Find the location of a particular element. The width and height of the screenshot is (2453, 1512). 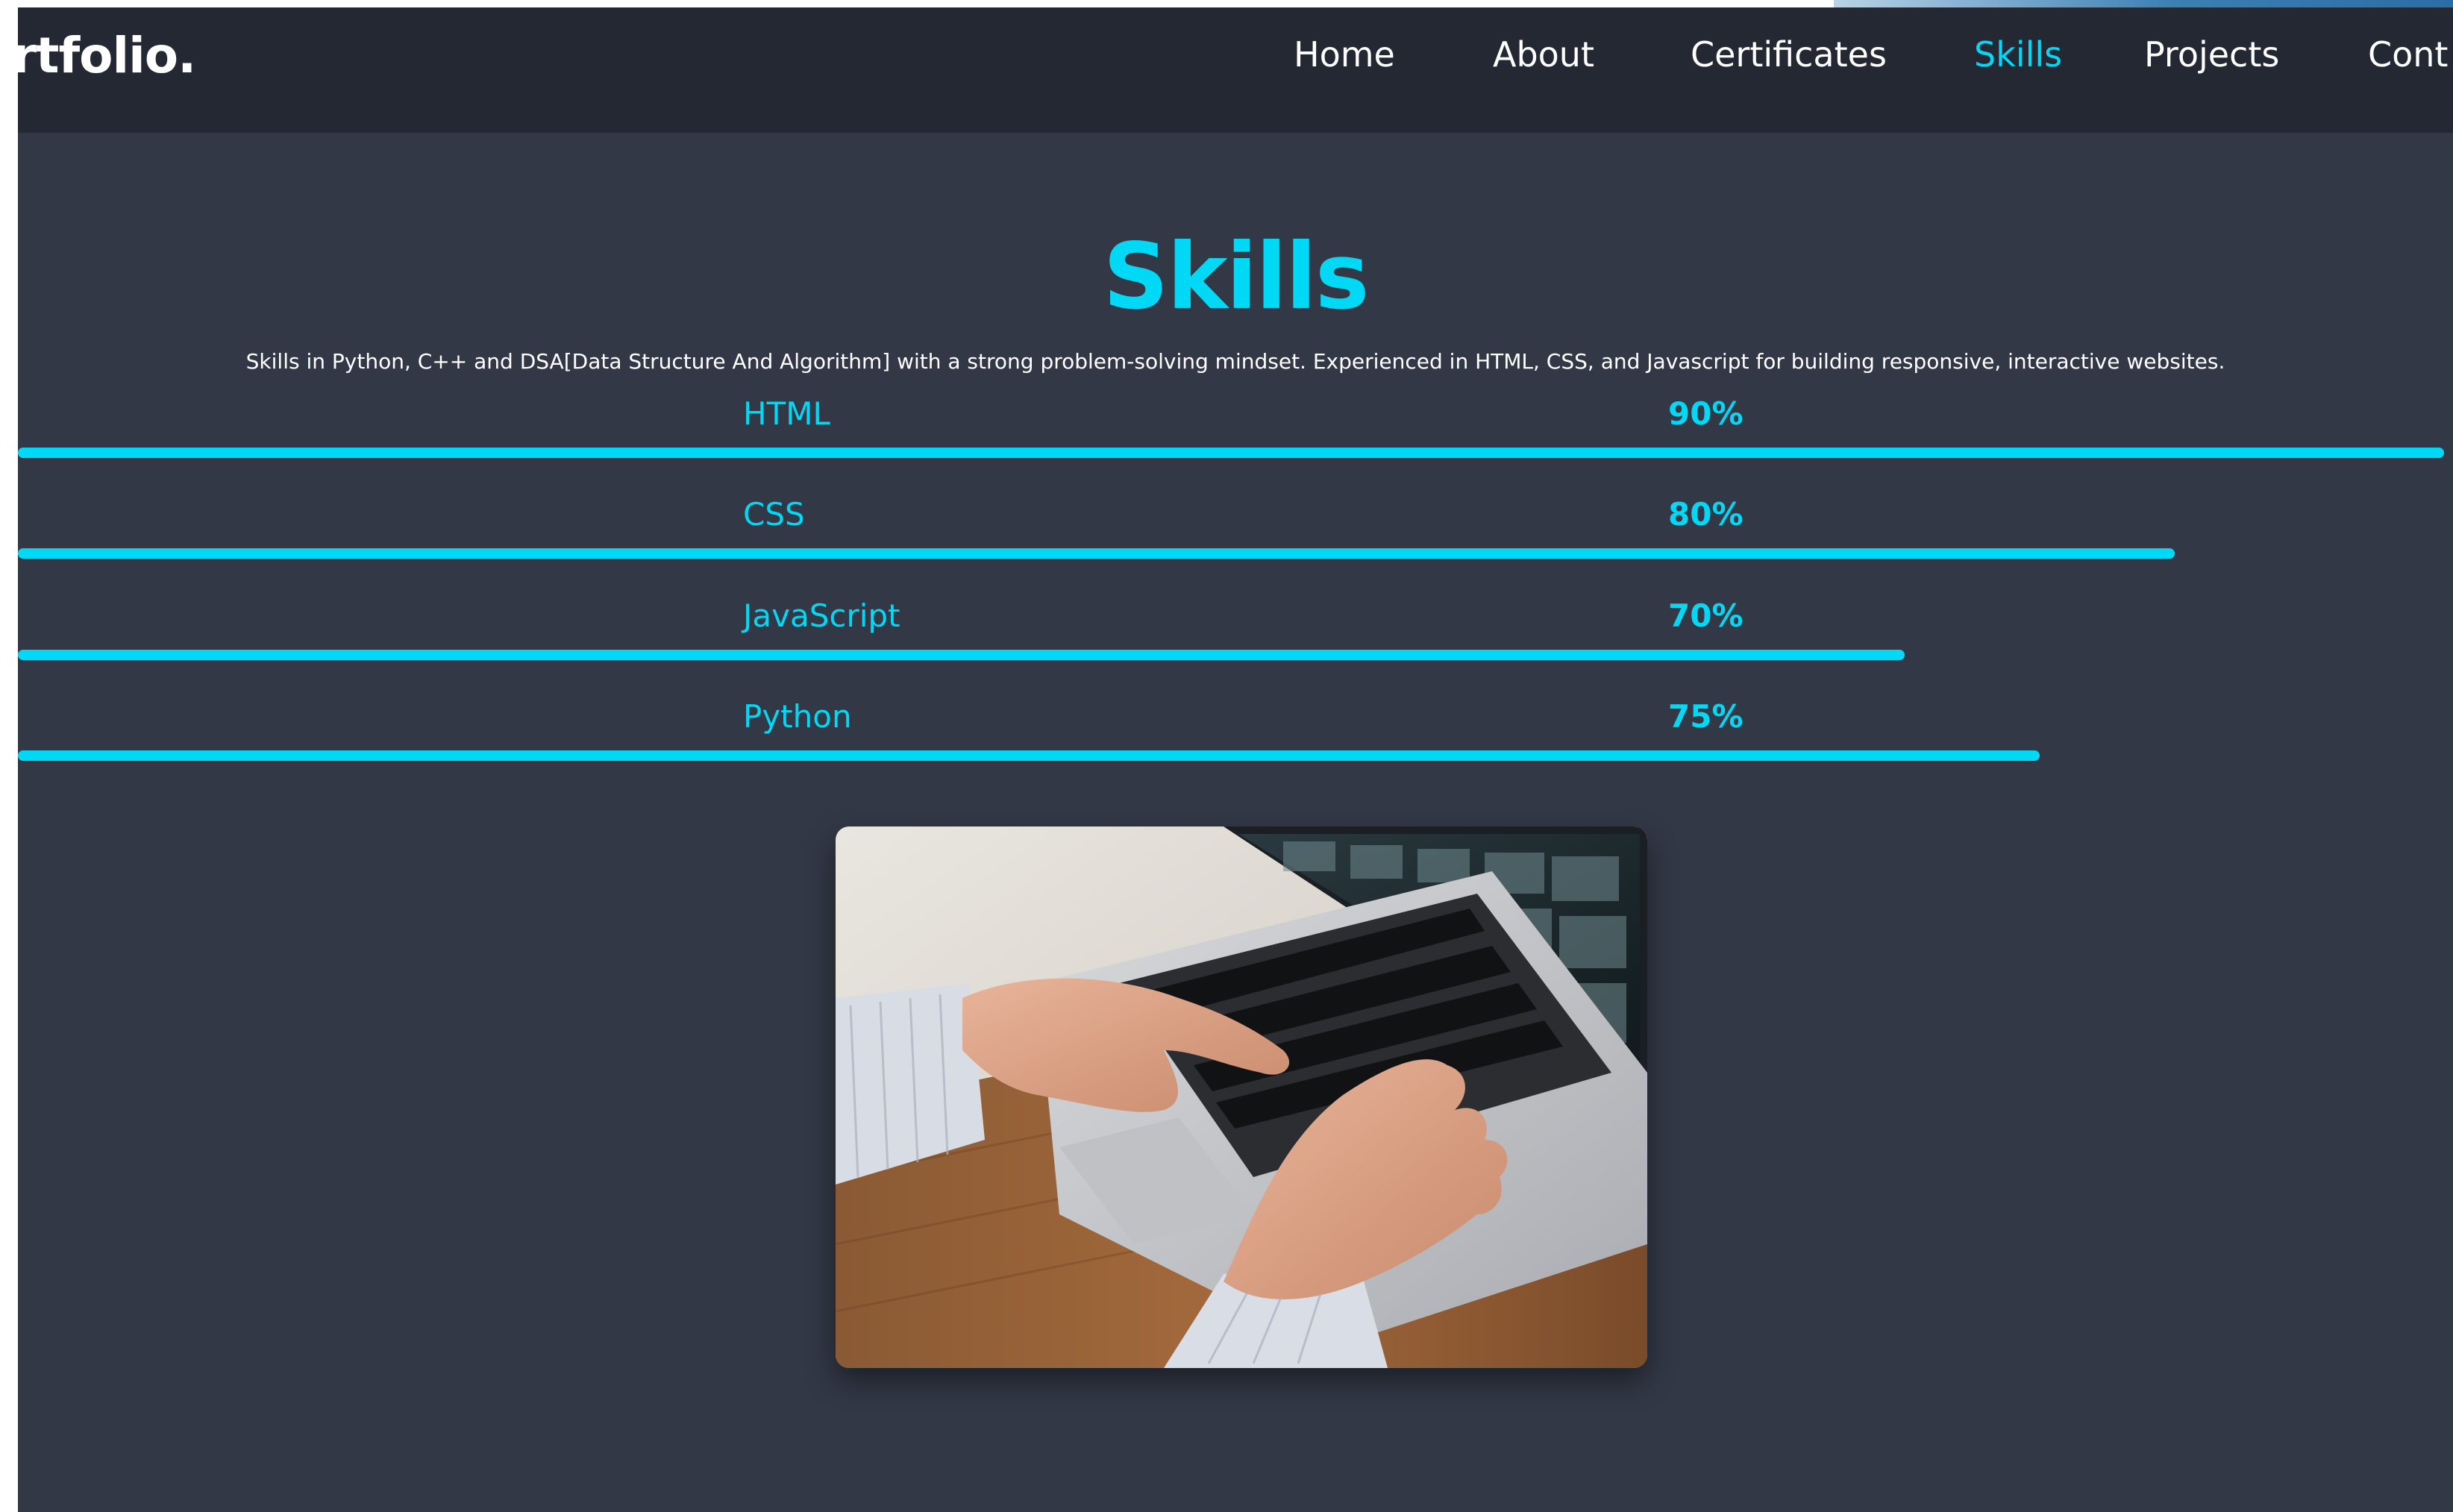

section-title: Skills is located at coordinates (1236, 277).